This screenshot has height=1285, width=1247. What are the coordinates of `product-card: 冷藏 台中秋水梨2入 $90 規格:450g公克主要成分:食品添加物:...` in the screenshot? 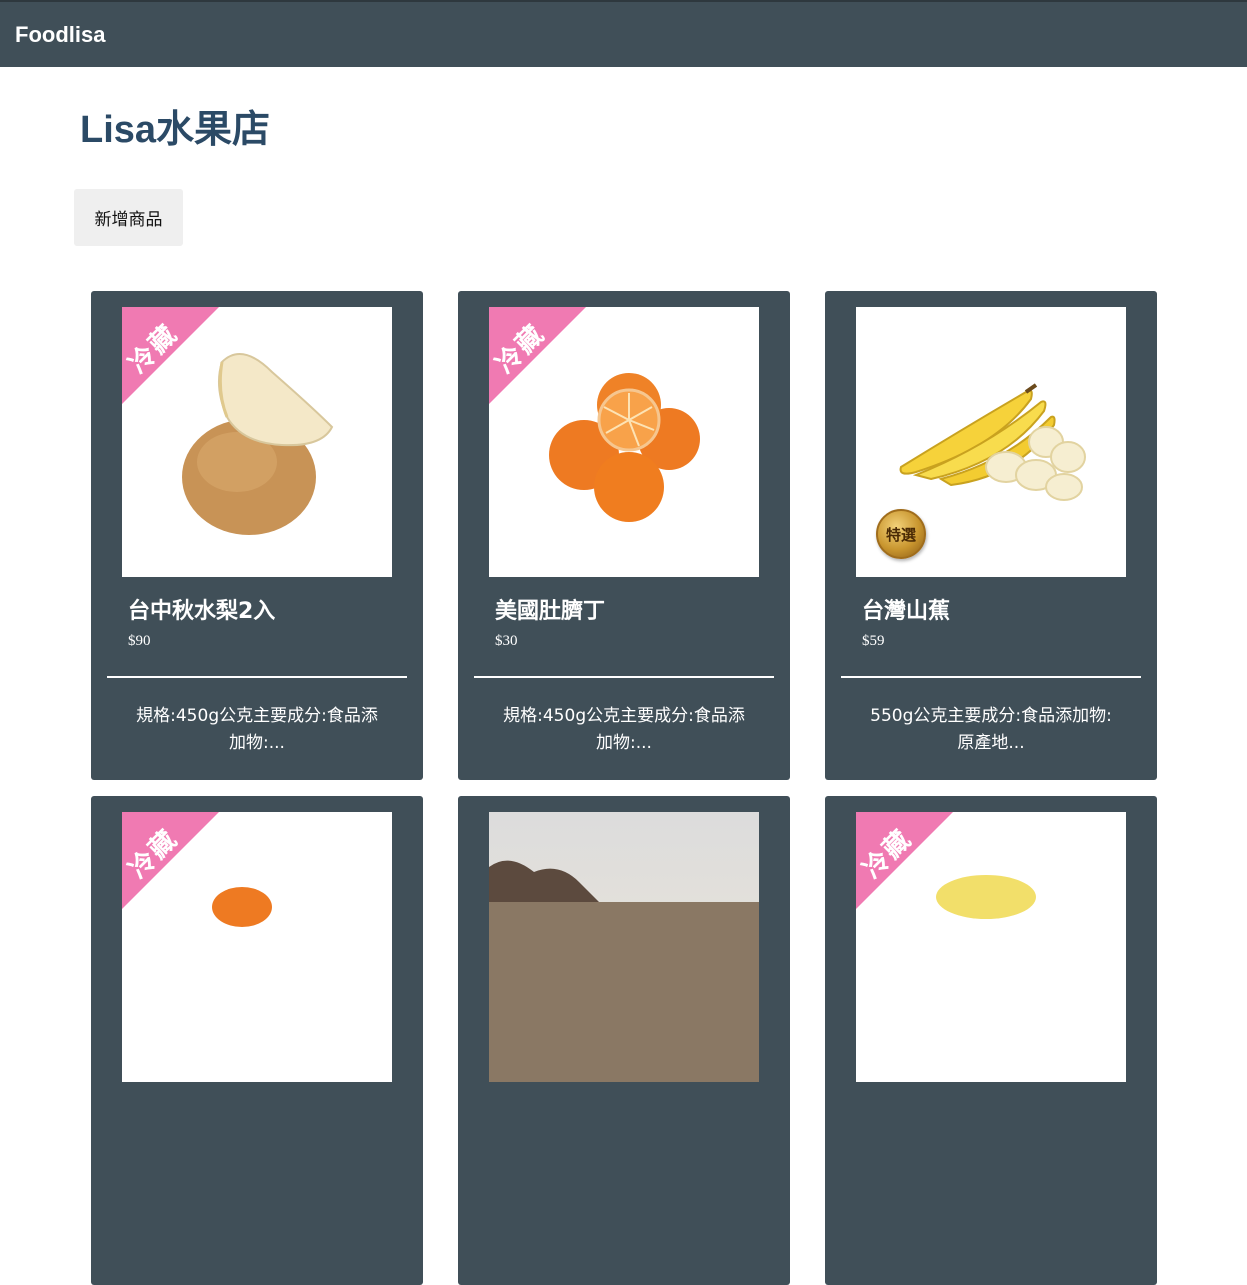 It's located at (257, 535).